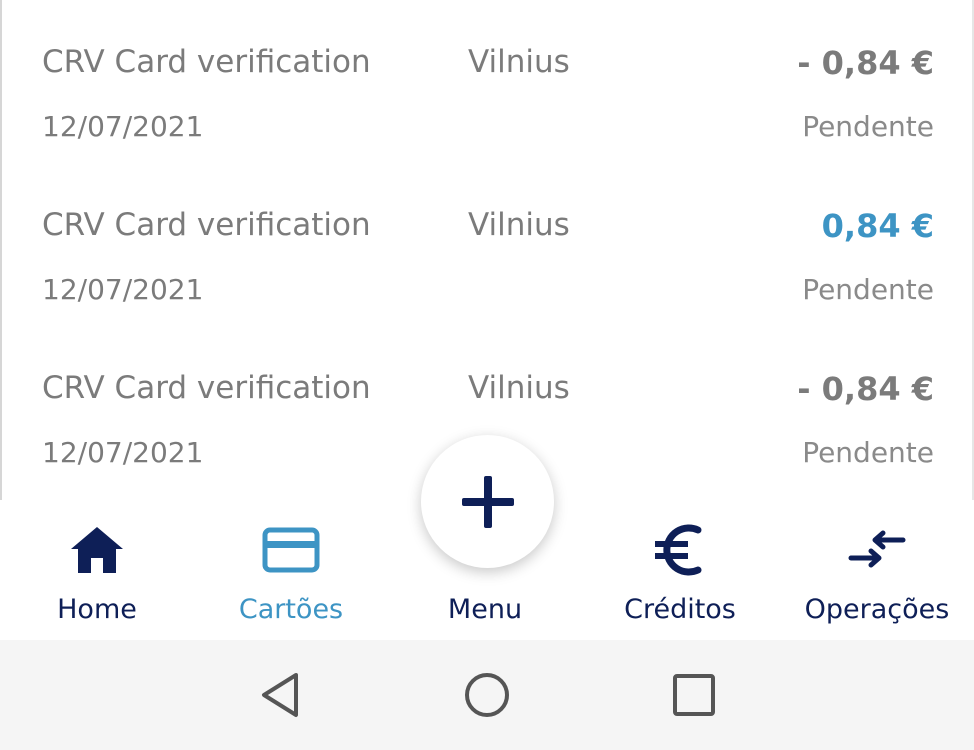 The image size is (974, 750). What do you see at coordinates (877, 609) in the screenshot?
I see `nav-label-operations: Operações` at bounding box center [877, 609].